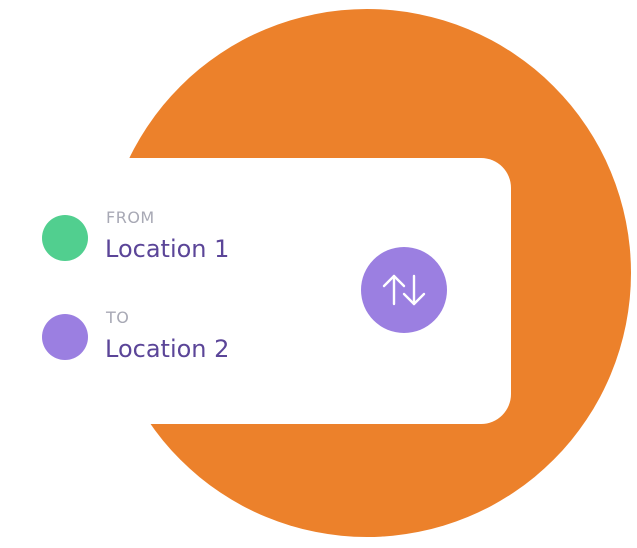  What do you see at coordinates (65, 337) in the screenshot?
I see `destination-dot-icon` at bounding box center [65, 337].